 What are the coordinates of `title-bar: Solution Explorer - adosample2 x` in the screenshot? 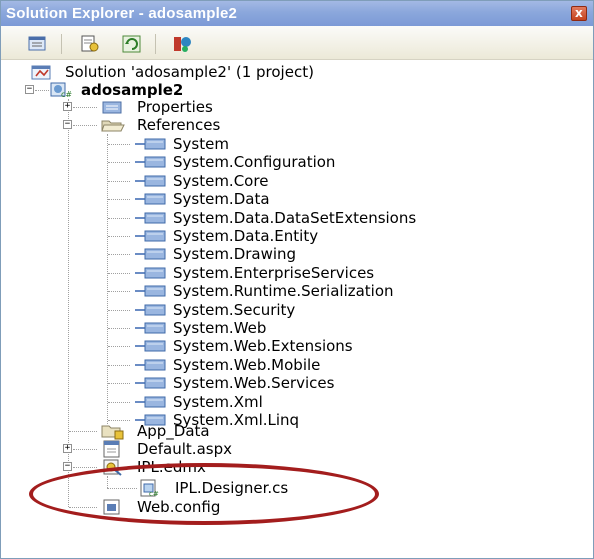 It's located at (297, 13).